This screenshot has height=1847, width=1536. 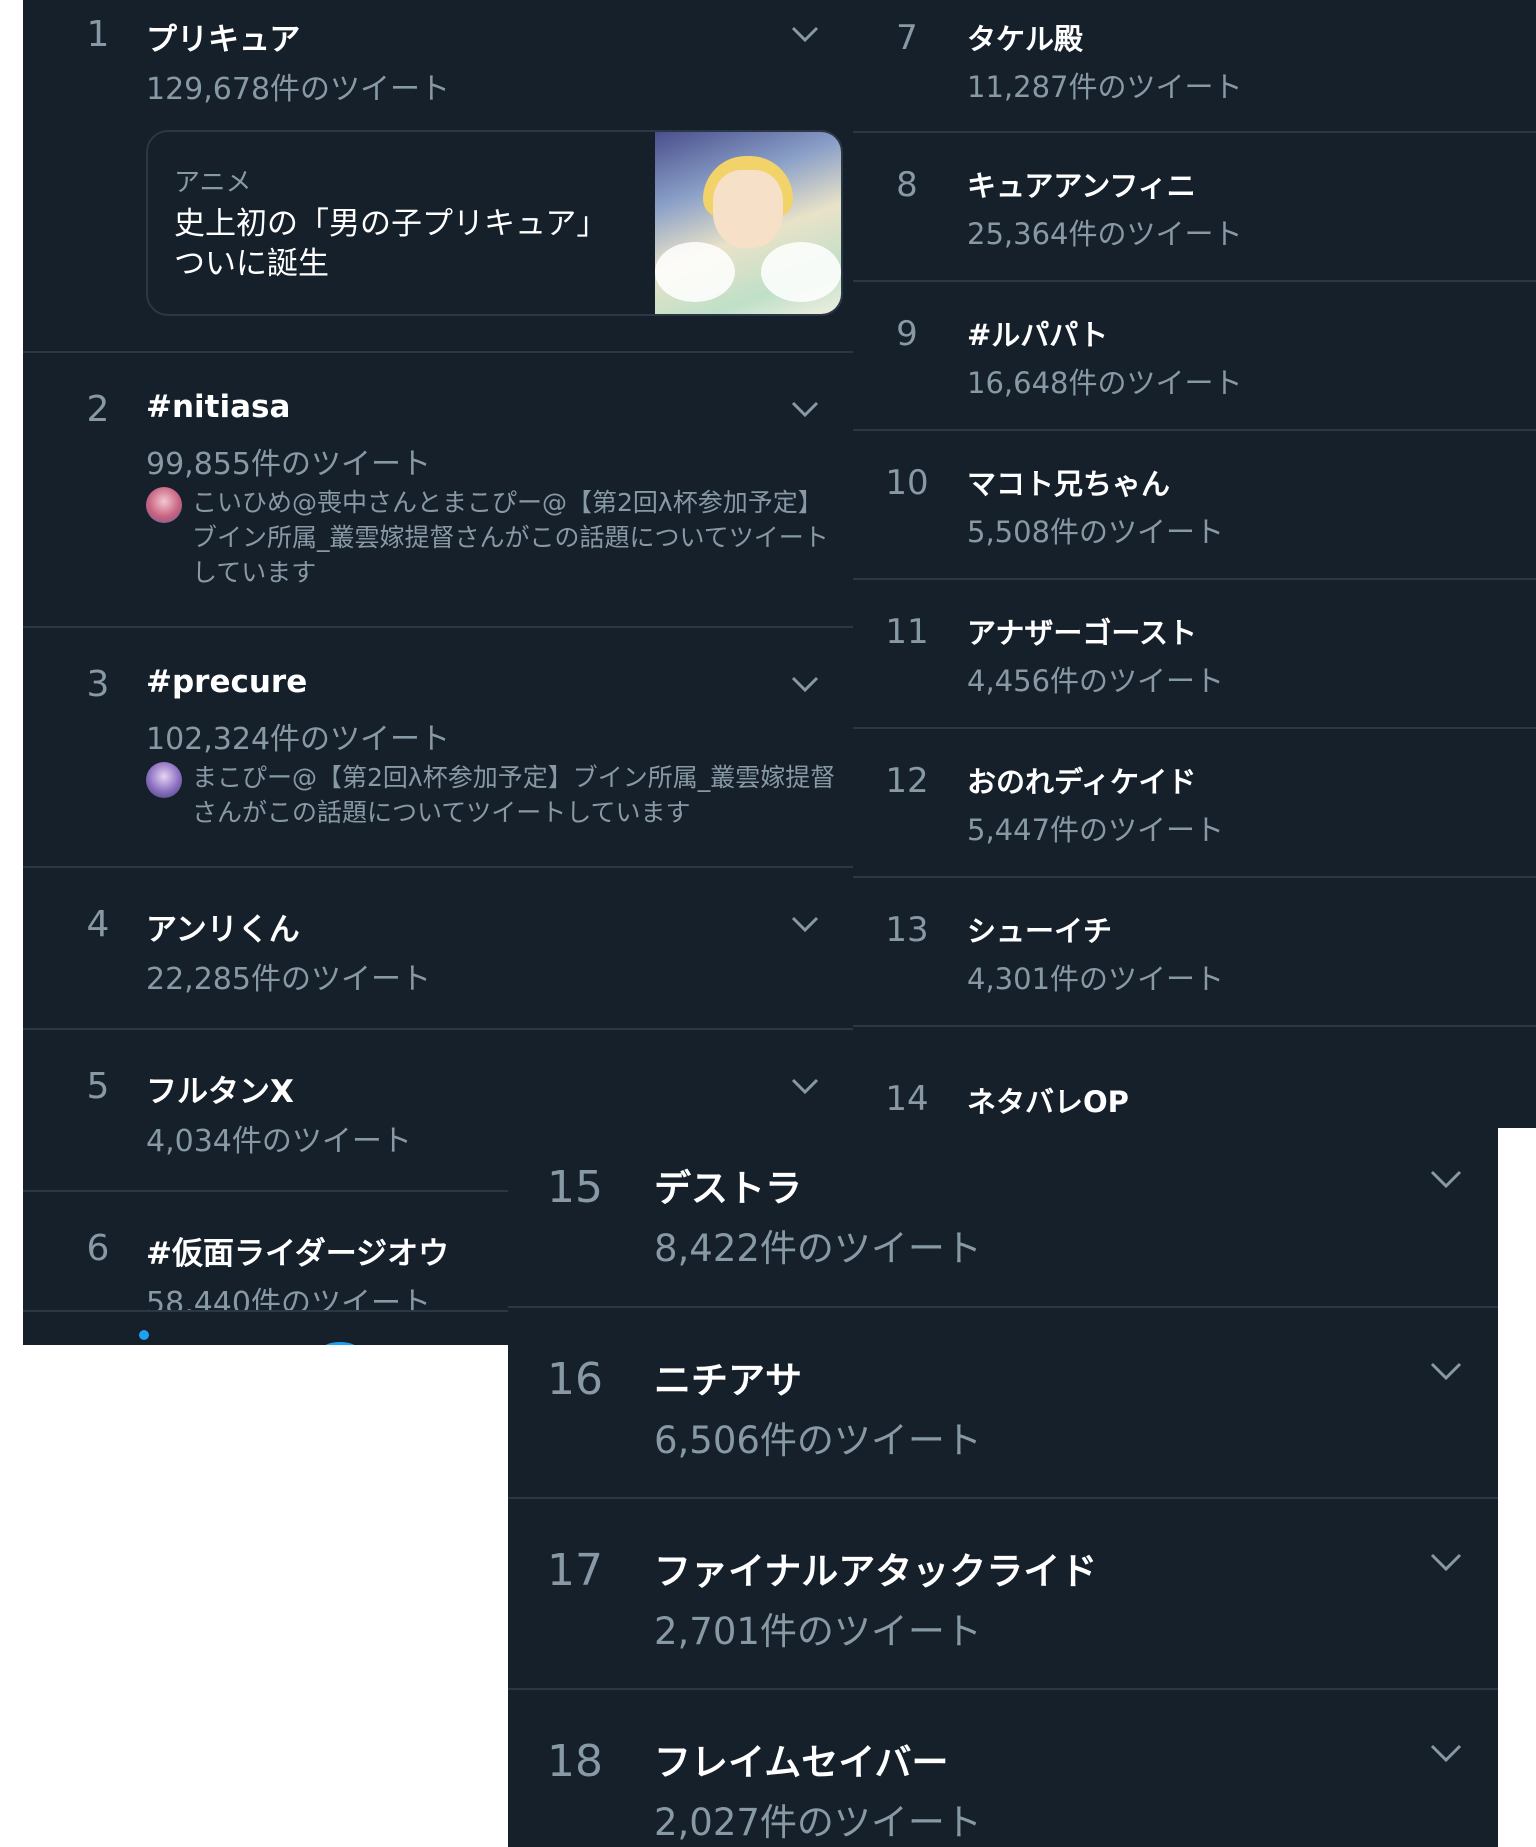 I want to click on trend-rank: 11, so click(x=907, y=632).